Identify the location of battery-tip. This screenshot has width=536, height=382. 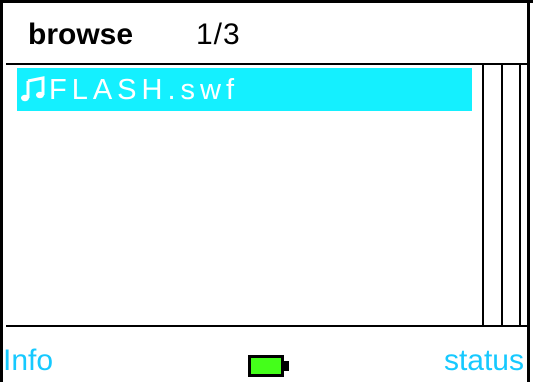
(286, 366).